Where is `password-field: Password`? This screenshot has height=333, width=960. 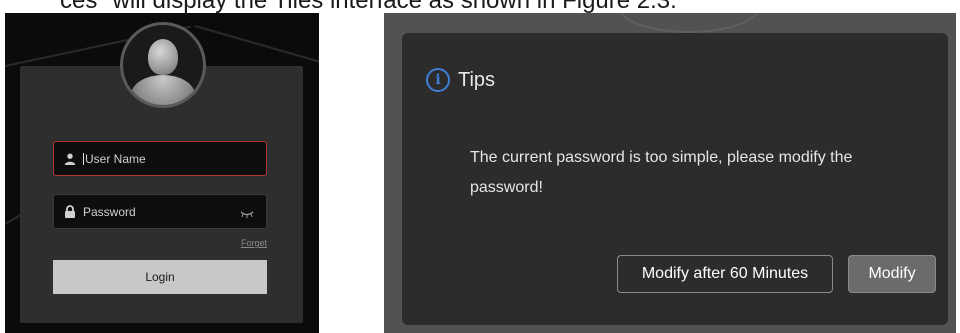
password-field: Password is located at coordinates (160, 211).